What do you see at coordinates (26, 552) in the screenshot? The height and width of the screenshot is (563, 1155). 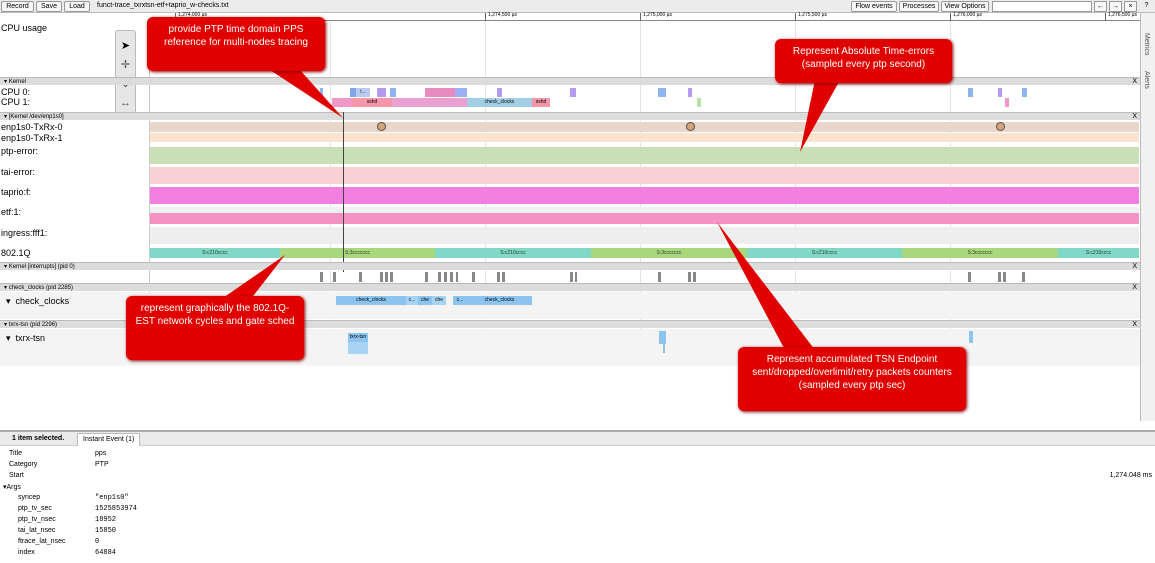 I see `arg-label: index` at bounding box center [26, 552].